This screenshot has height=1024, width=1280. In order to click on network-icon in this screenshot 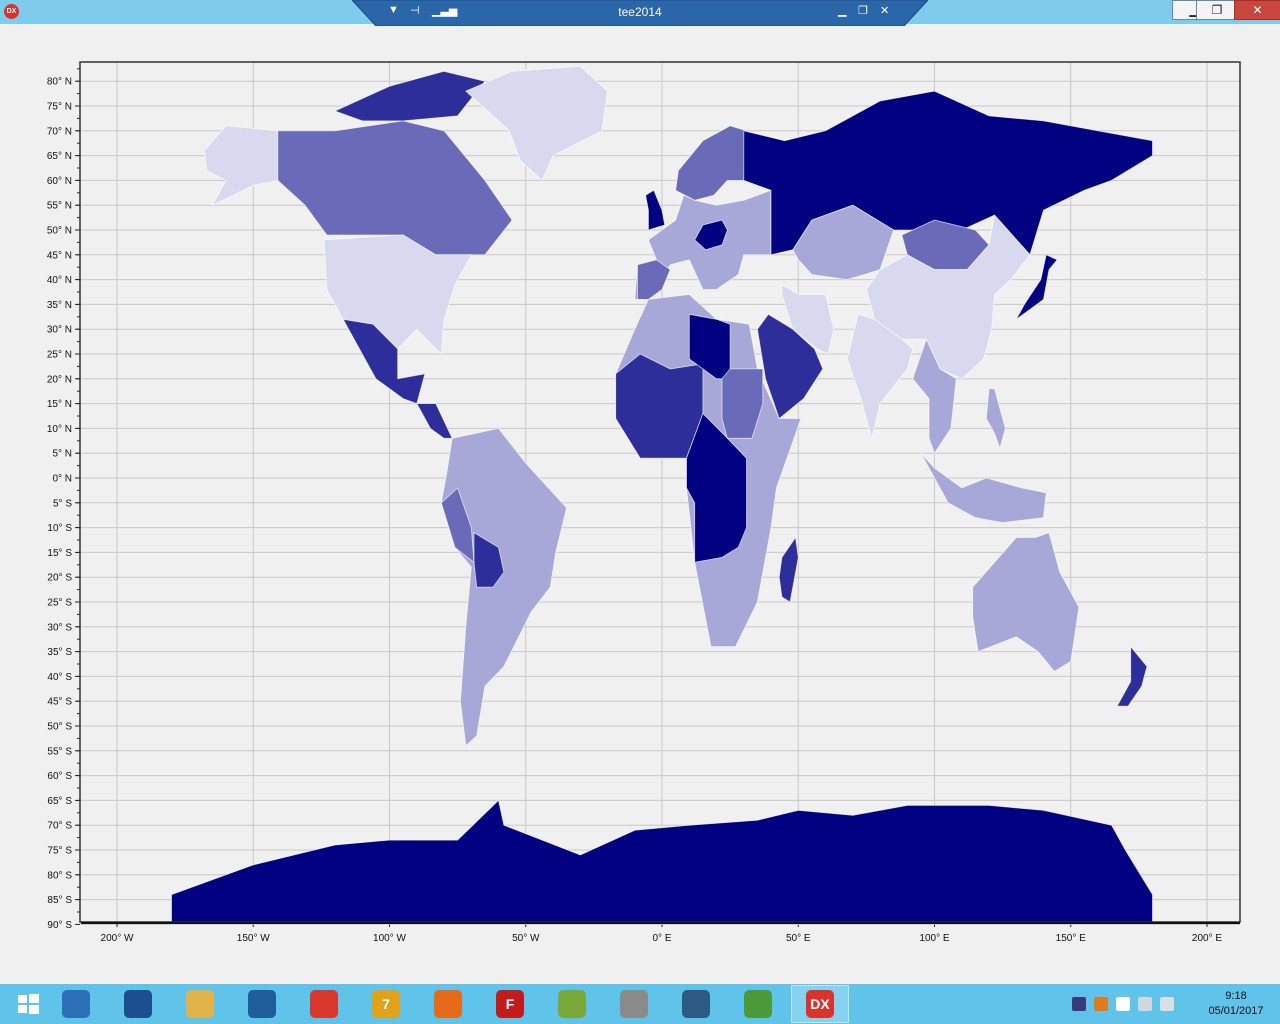, I will do `click(1145, 1004)`.